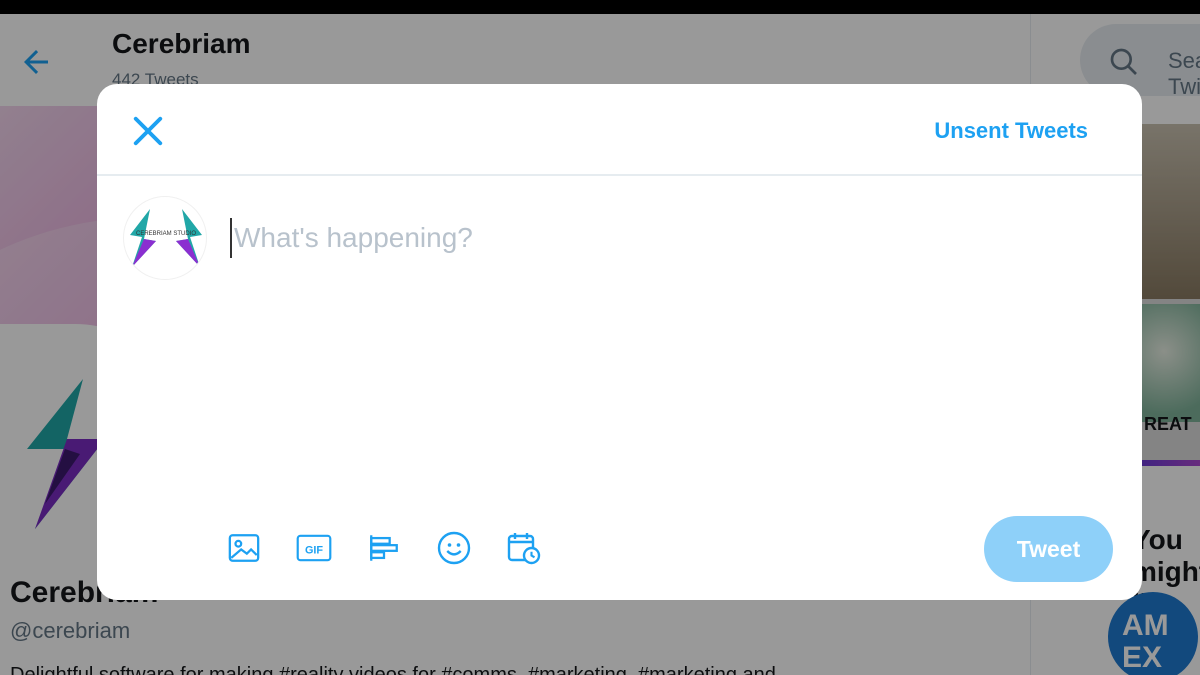 The width and height of the screenshot is (1200, 675). I want to click on add-emoji-button, so click(454, 548).